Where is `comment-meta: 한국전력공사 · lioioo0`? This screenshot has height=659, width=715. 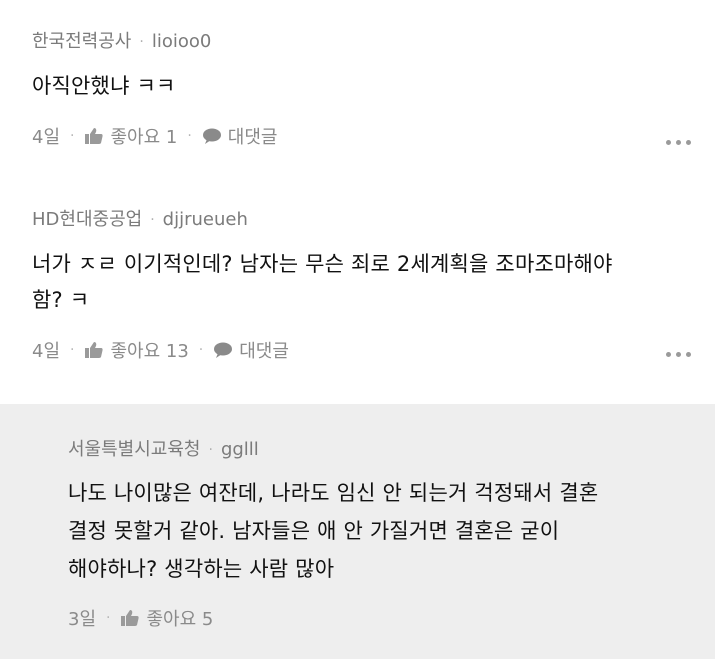 comment-meta: 한국전력공사 · lioioo0 is located at coordinates (357, 42).